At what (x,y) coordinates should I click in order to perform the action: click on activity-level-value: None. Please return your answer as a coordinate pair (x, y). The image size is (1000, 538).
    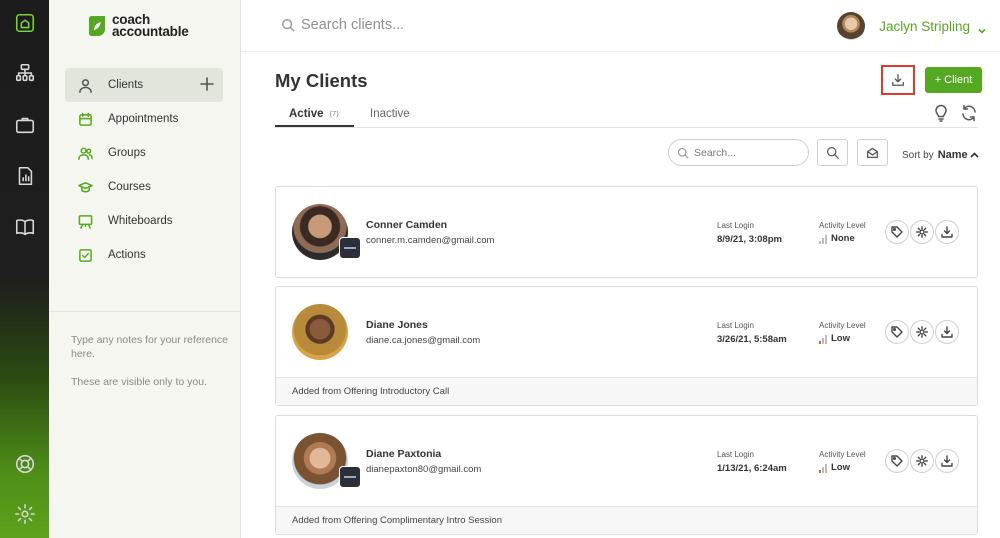
    Looking at the image, I should click on (837, 238).